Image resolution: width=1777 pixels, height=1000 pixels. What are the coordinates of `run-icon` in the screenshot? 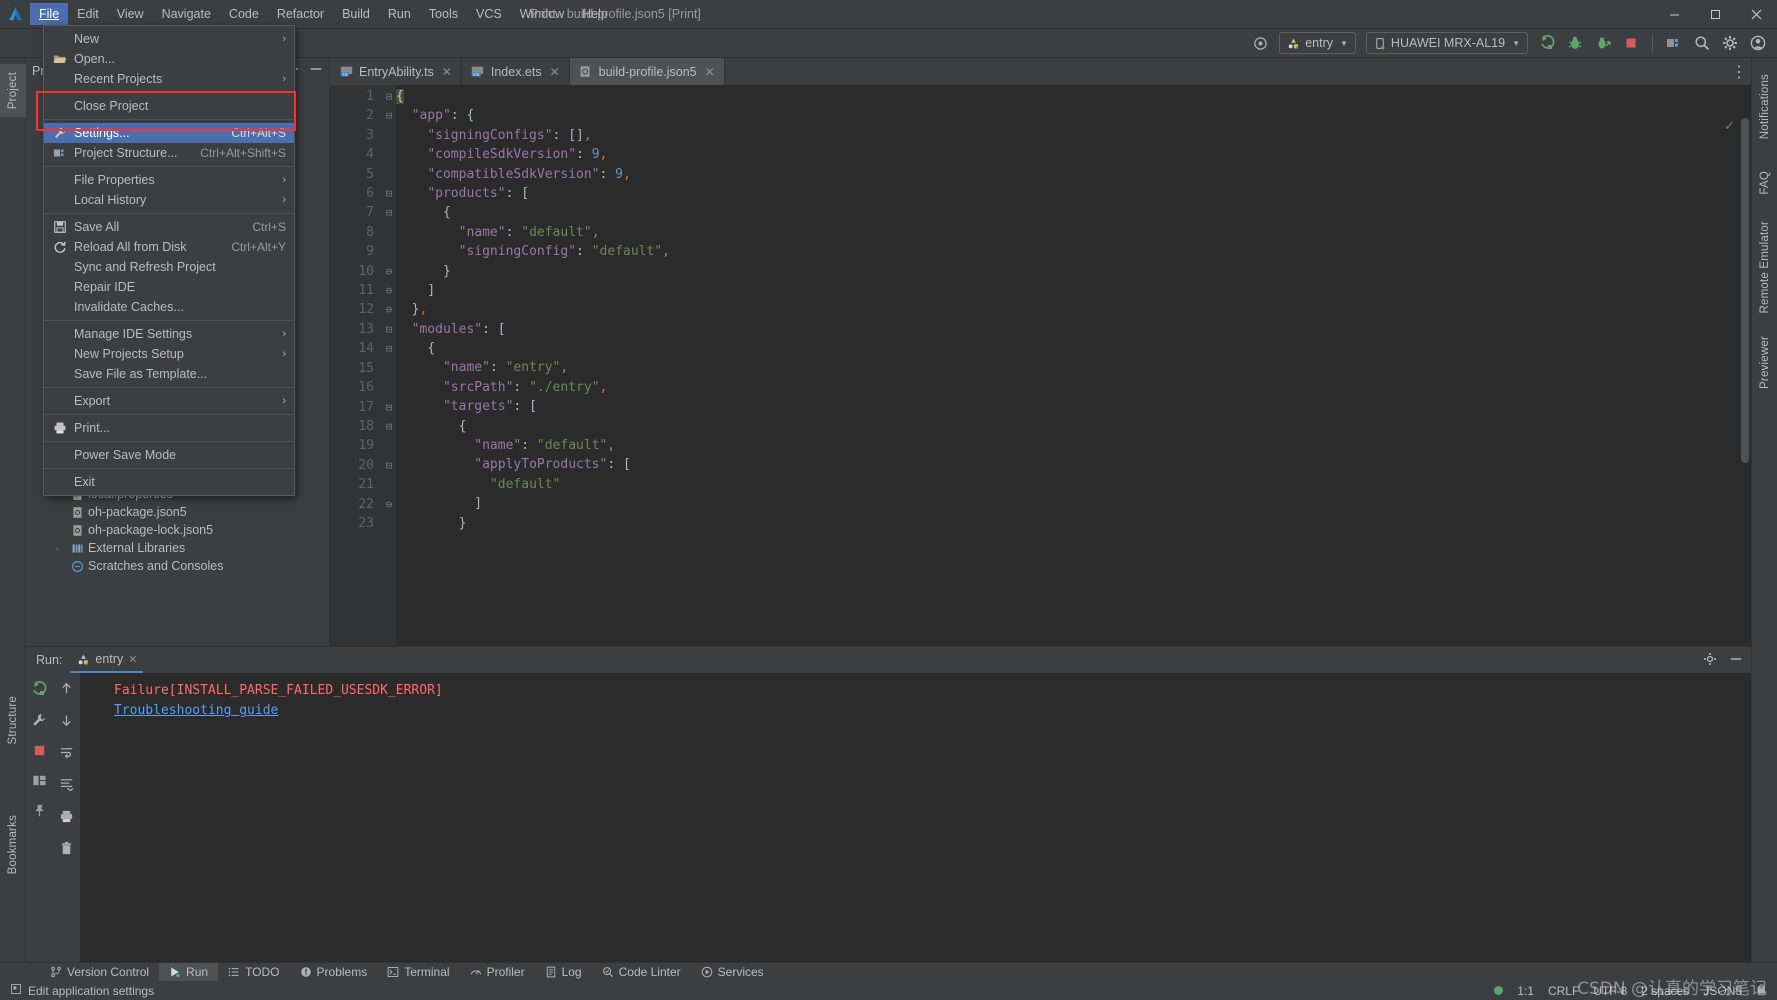 It's located at (1547, 43).